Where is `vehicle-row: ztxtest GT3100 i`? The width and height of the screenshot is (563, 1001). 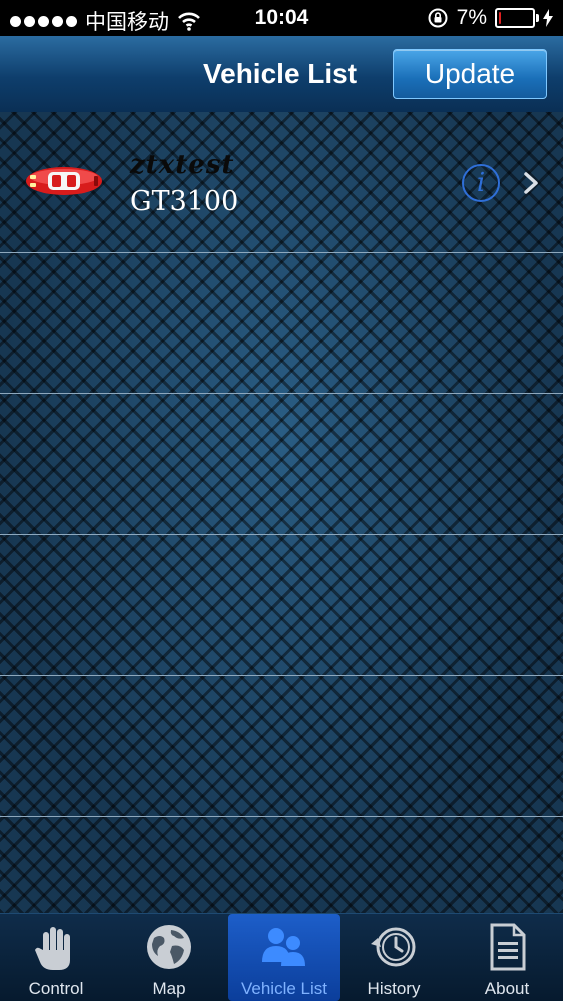
vehicle-row: ztxtest GT3100 i is located at coordinates (281, 182).